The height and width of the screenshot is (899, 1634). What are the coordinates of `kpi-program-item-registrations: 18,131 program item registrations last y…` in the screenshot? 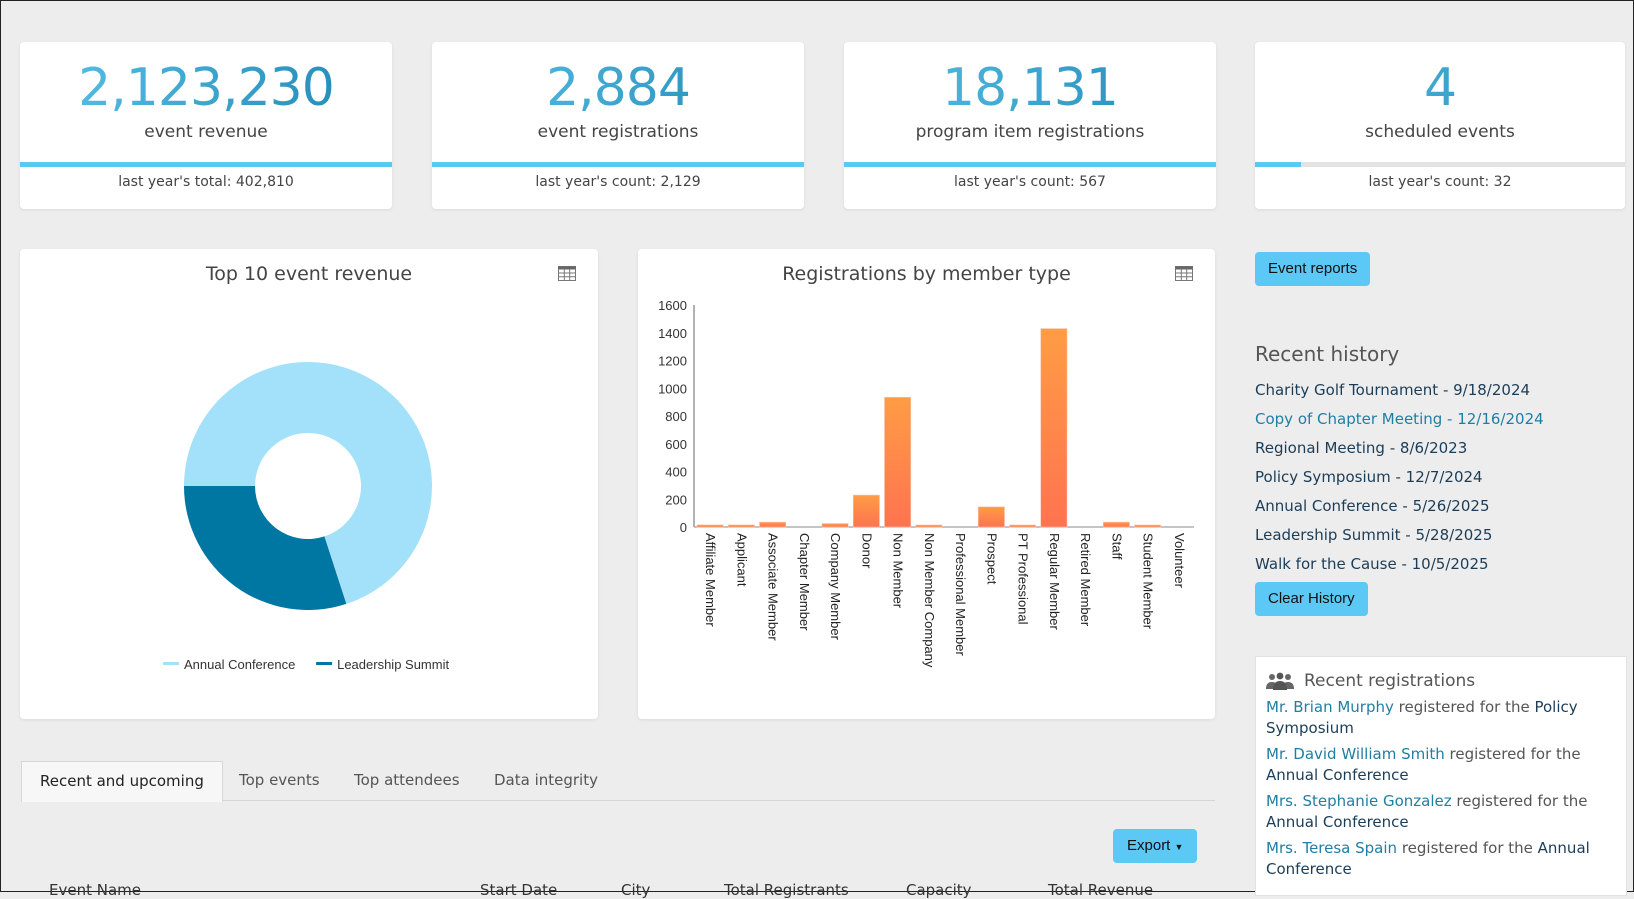 It's located at (1030, 125).